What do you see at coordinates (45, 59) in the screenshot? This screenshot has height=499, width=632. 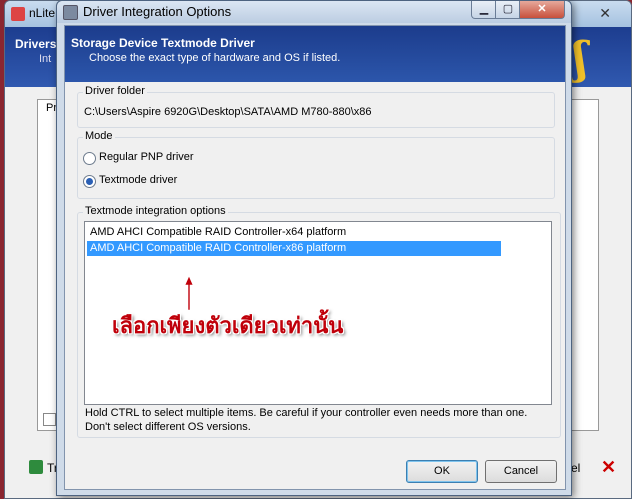 I see `nlite-header-subtitle: Int` at bounding box center [45, 59].